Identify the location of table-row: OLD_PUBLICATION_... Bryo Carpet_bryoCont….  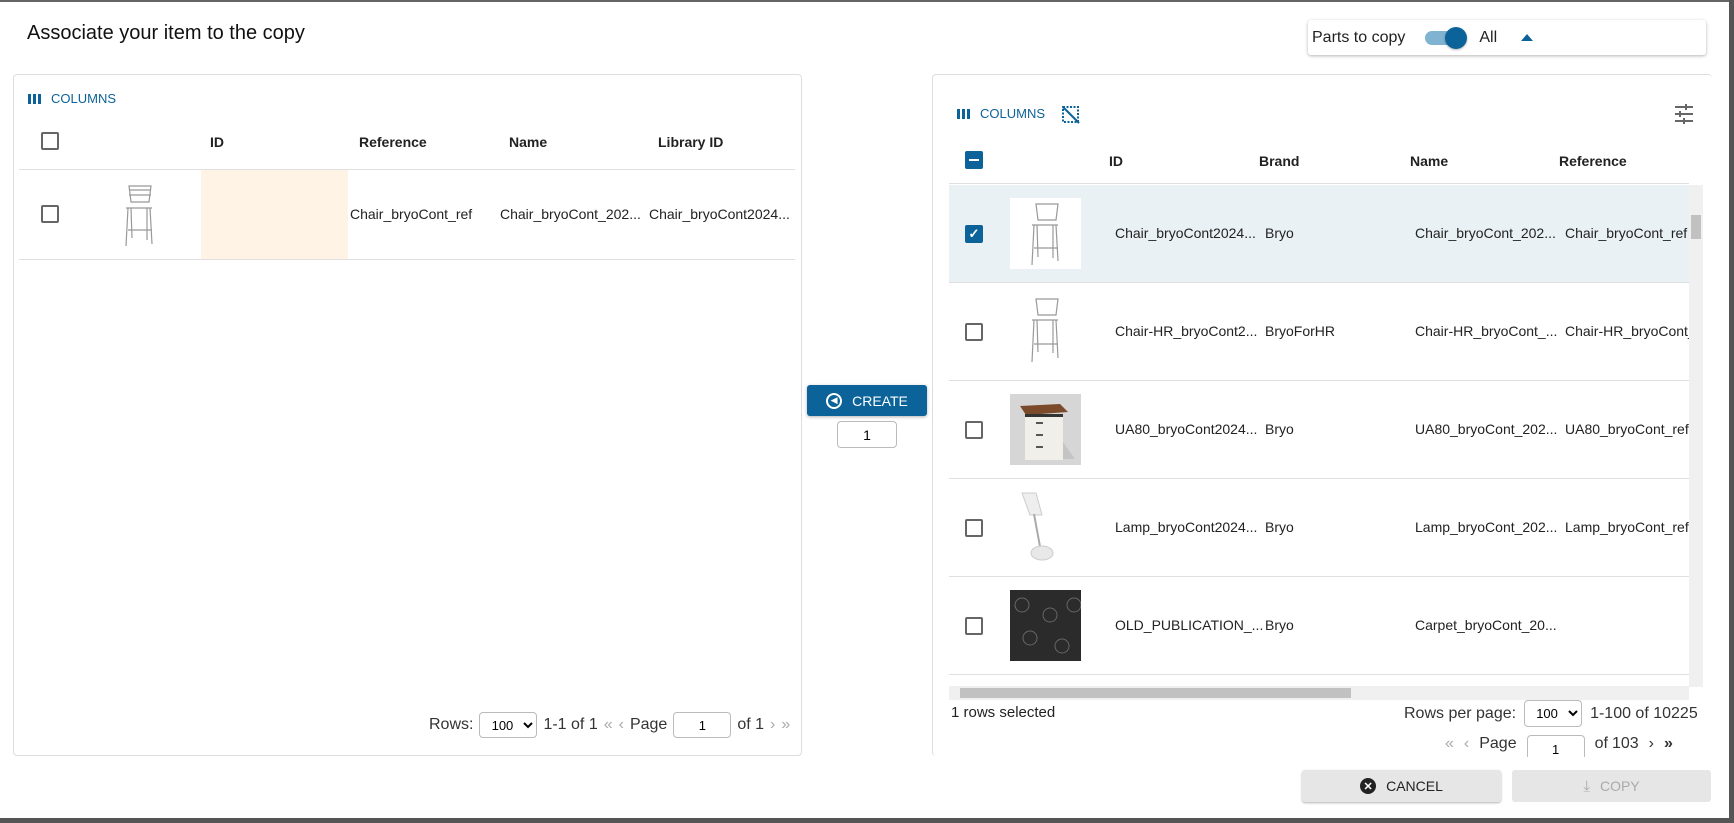
(1319, 626).